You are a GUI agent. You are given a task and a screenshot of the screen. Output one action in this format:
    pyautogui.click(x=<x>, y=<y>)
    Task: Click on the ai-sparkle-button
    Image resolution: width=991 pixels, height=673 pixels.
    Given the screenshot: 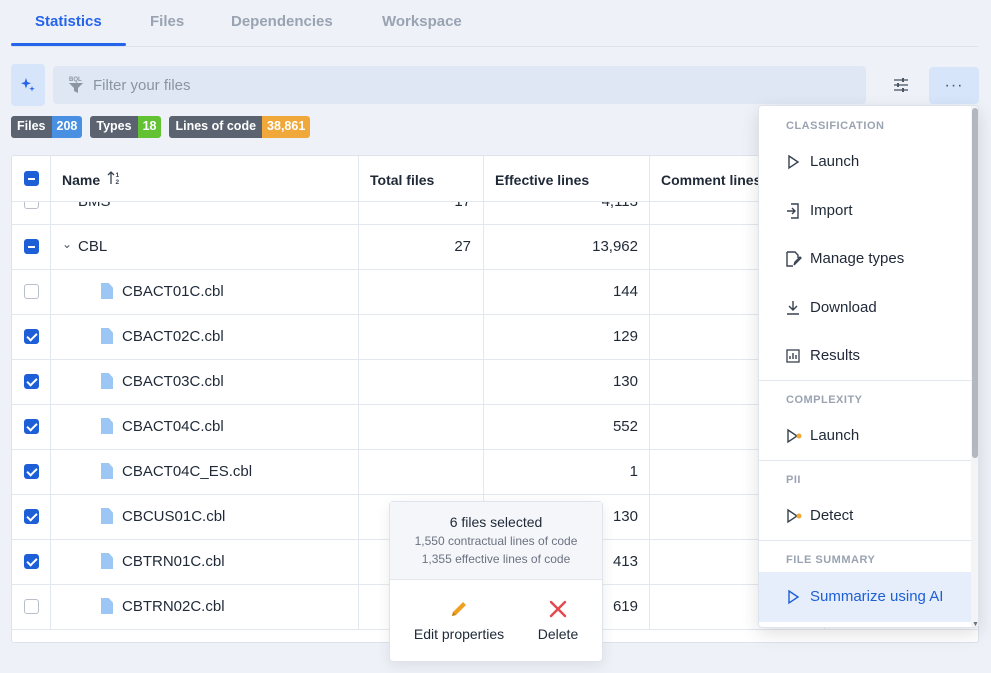 What is the action you would take?
    pyautogui.click(x=28, y=85)
    